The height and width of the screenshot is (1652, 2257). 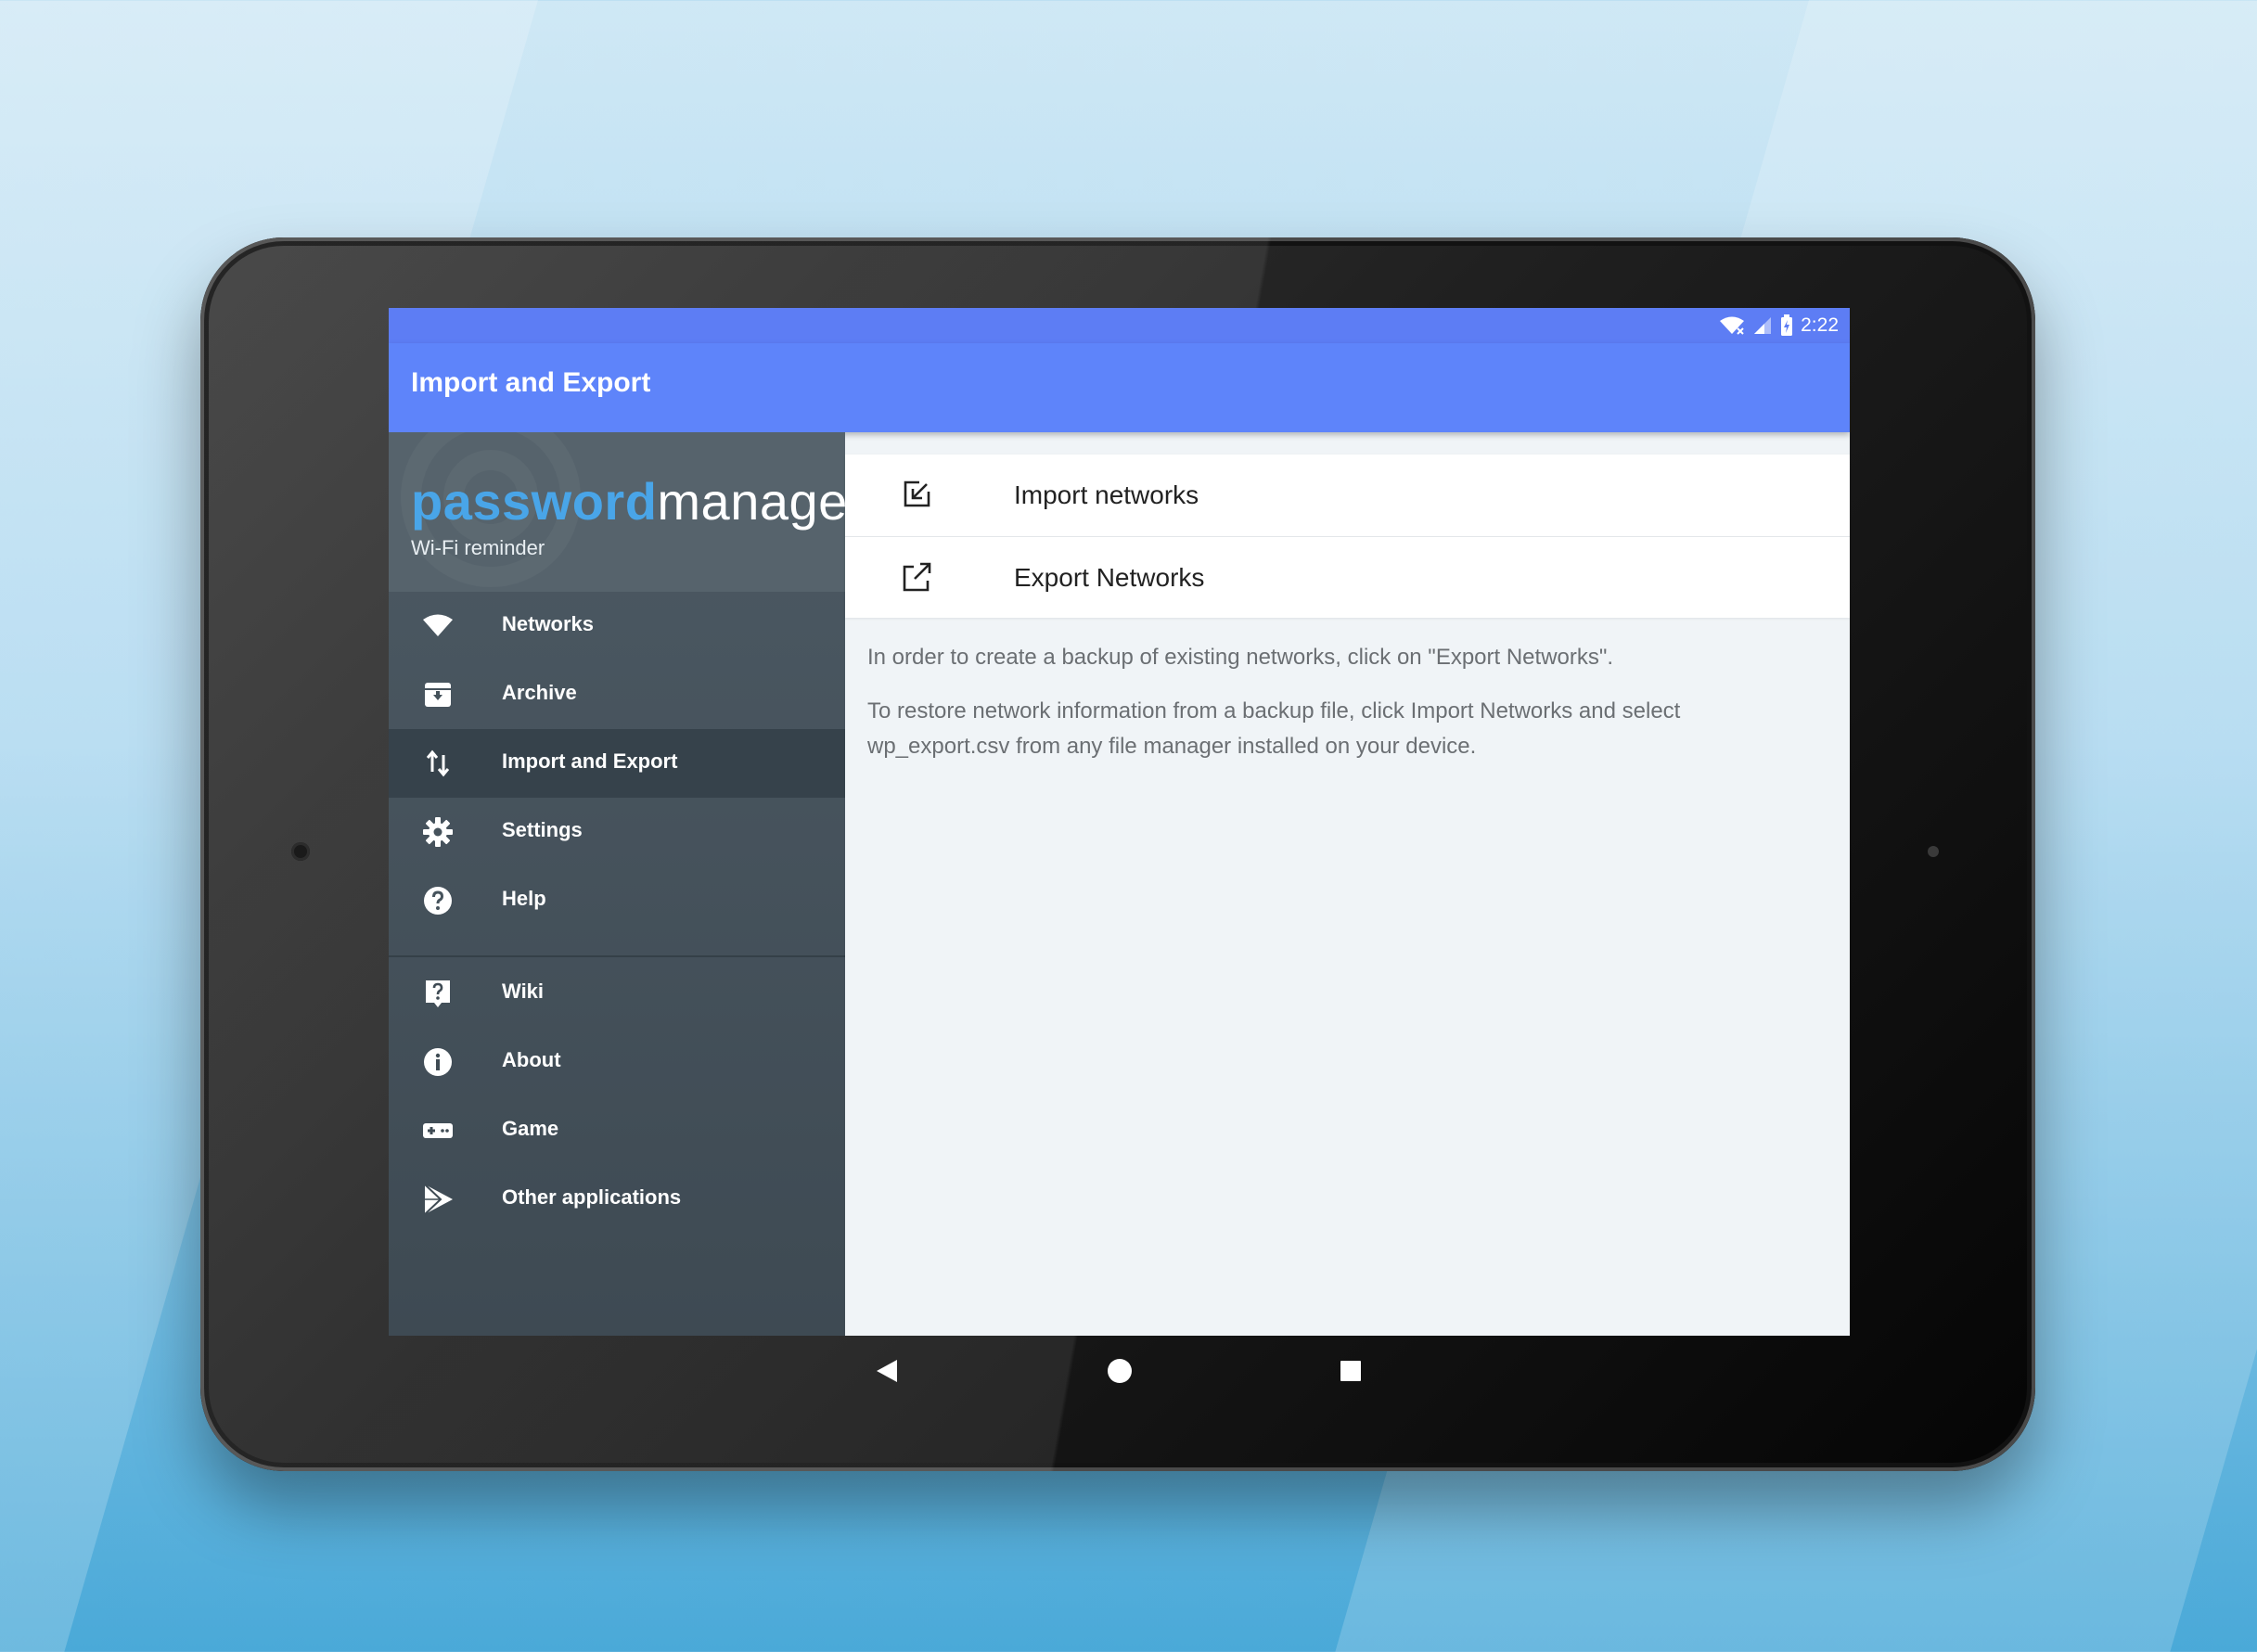 I want to click on drawer-item-label: Other applications, so click(x=592, y=1197).